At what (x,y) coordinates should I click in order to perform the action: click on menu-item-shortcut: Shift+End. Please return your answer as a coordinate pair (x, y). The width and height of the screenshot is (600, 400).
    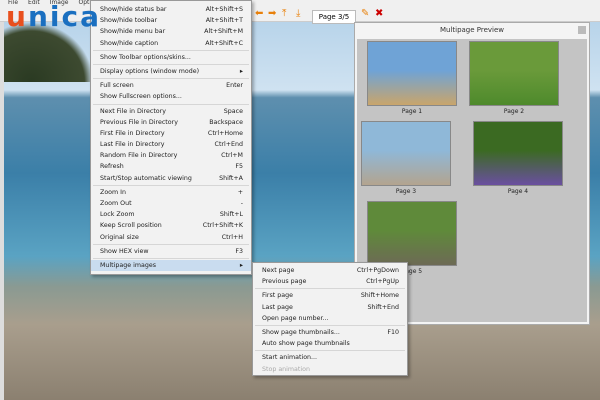
    Looking at the image, I should click on (383, 307).